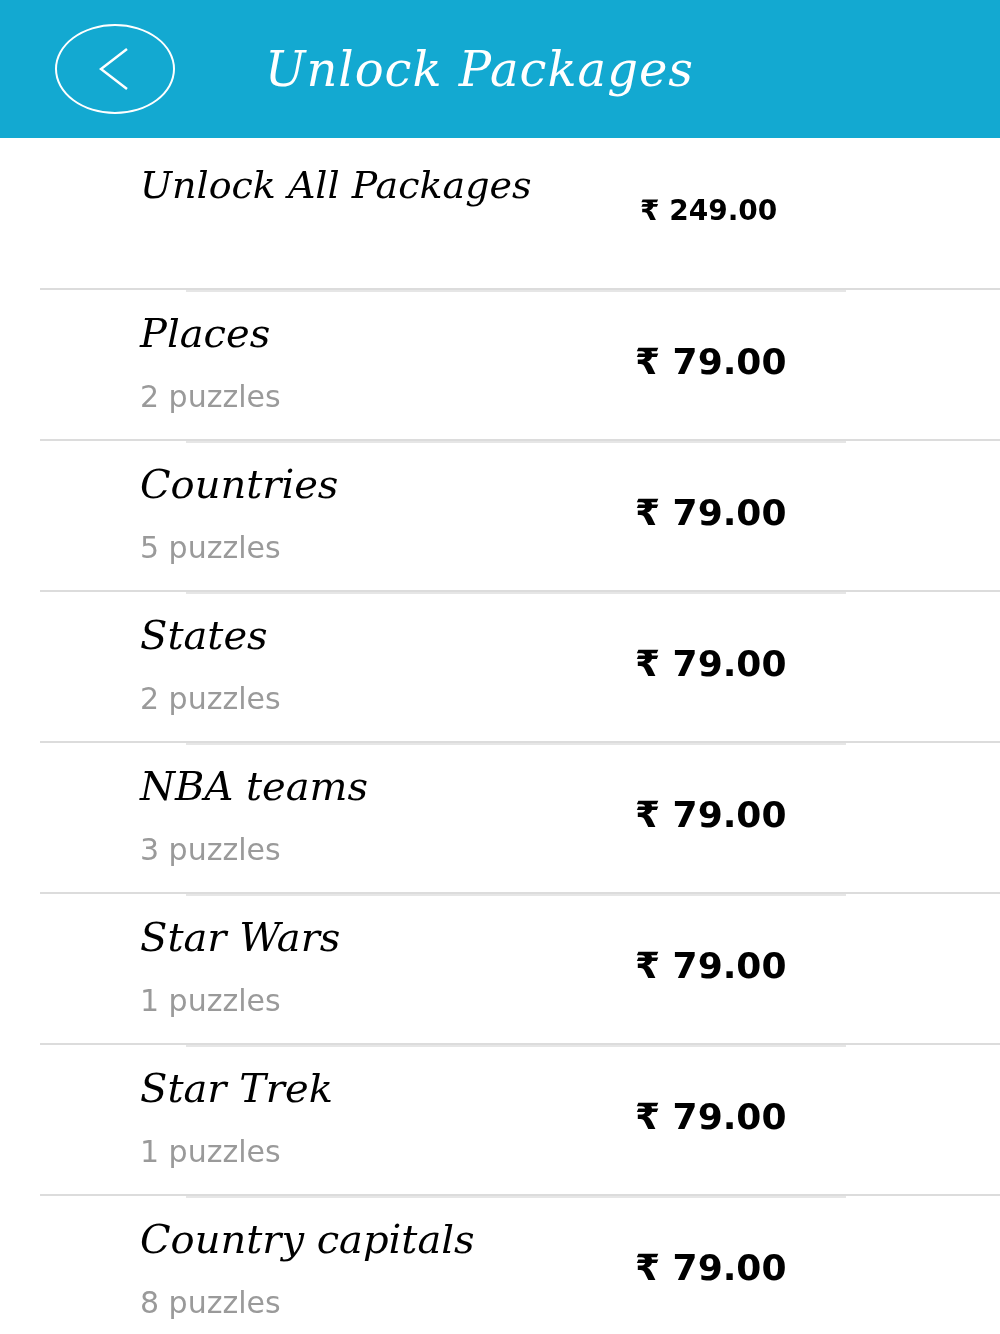 The image size is (1000, 1334). I want to click on price-label: ₹ 249.00, so click(709, 211).